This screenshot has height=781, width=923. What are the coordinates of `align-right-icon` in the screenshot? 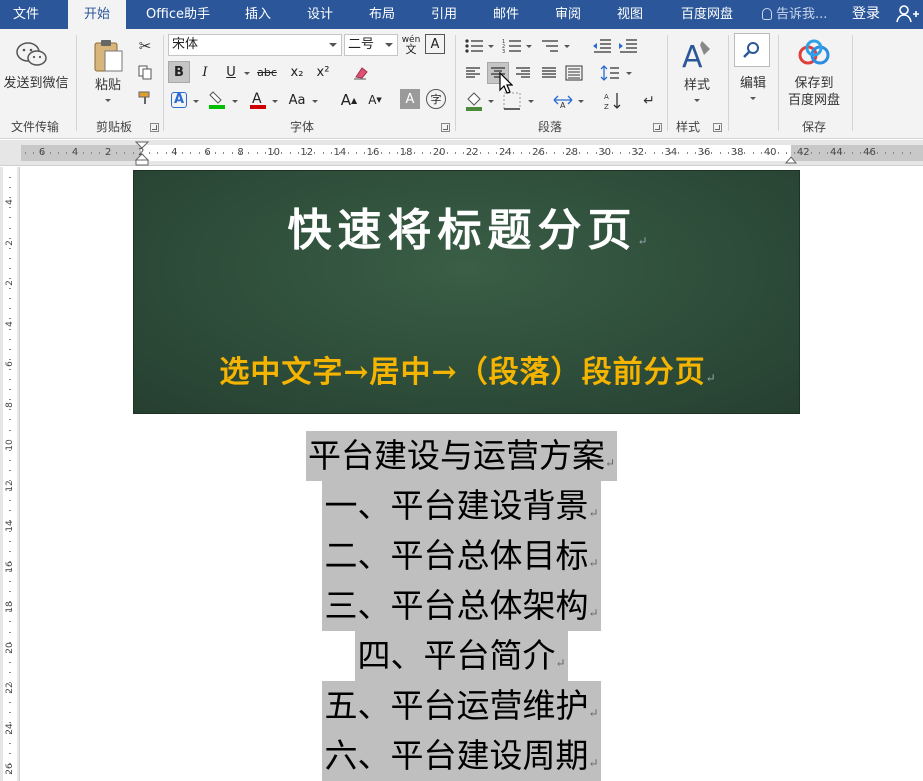 It's located at (523, 73).